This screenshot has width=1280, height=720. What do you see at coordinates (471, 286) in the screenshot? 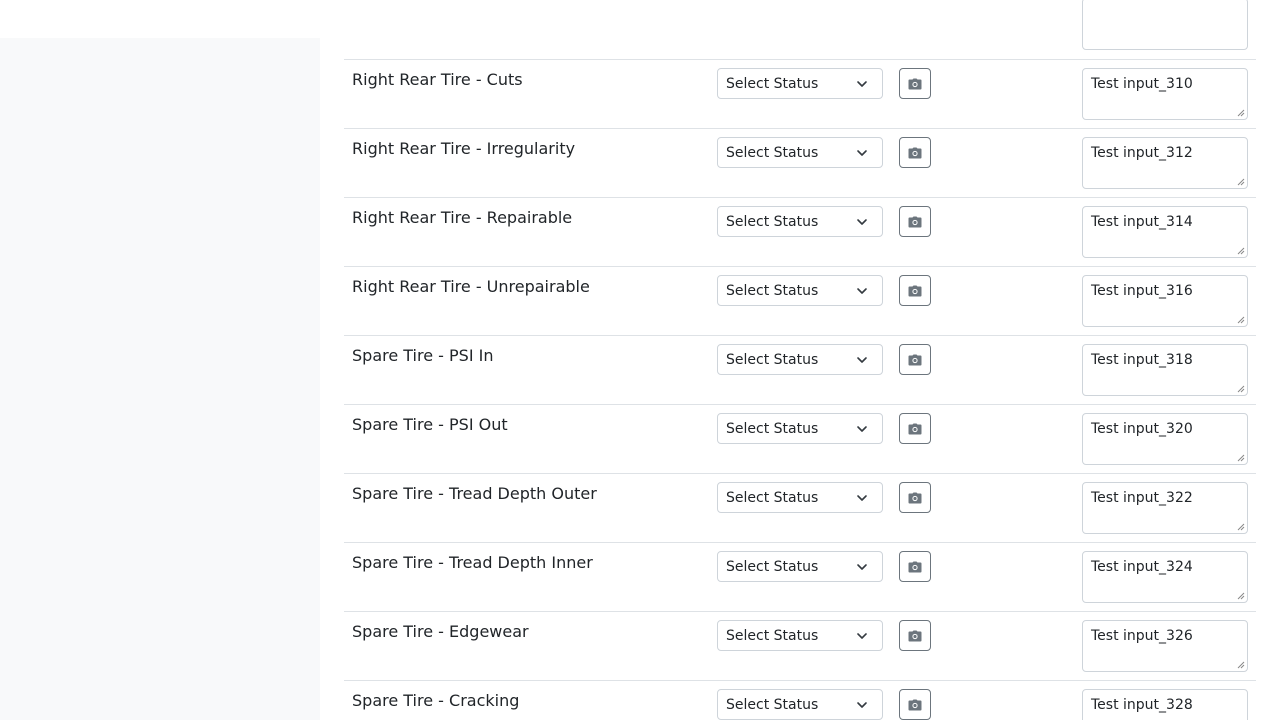
I see `inspection-item-label: Right Rear Tire - Unrepairable` at bounding box center [471, 286].